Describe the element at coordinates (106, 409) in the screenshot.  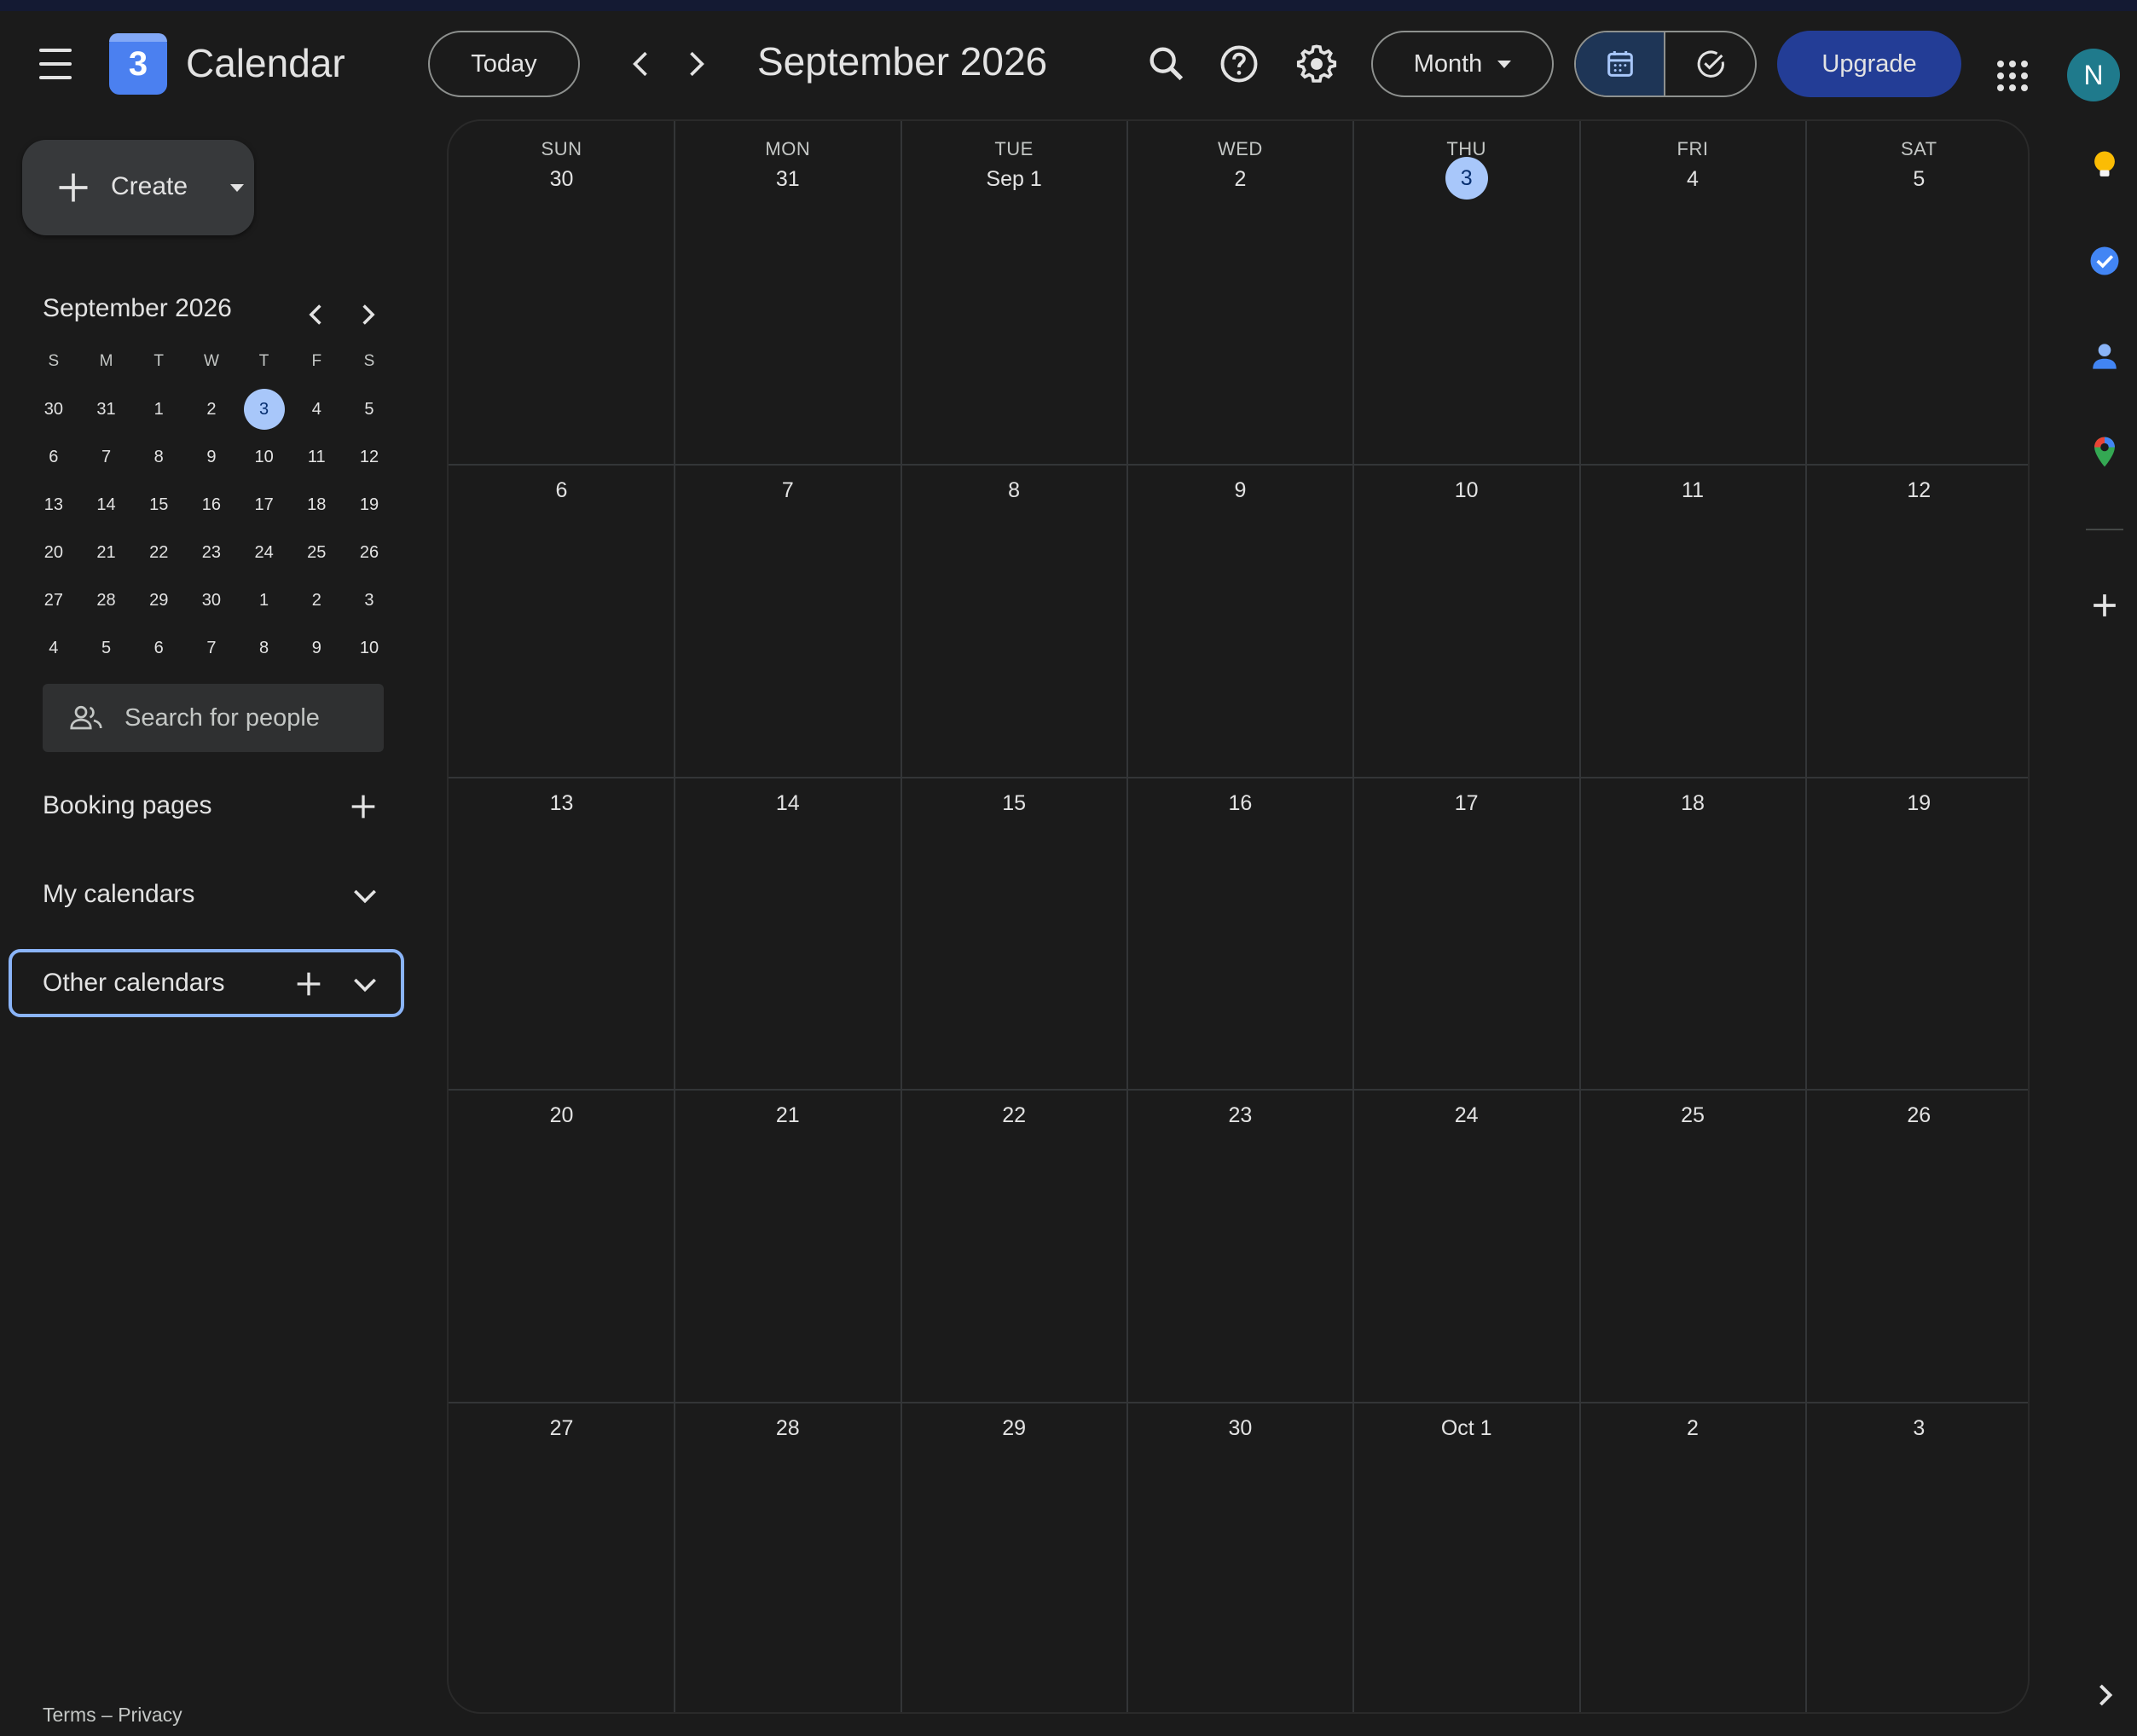
I see `mini-calendar-day: 31` at that location.